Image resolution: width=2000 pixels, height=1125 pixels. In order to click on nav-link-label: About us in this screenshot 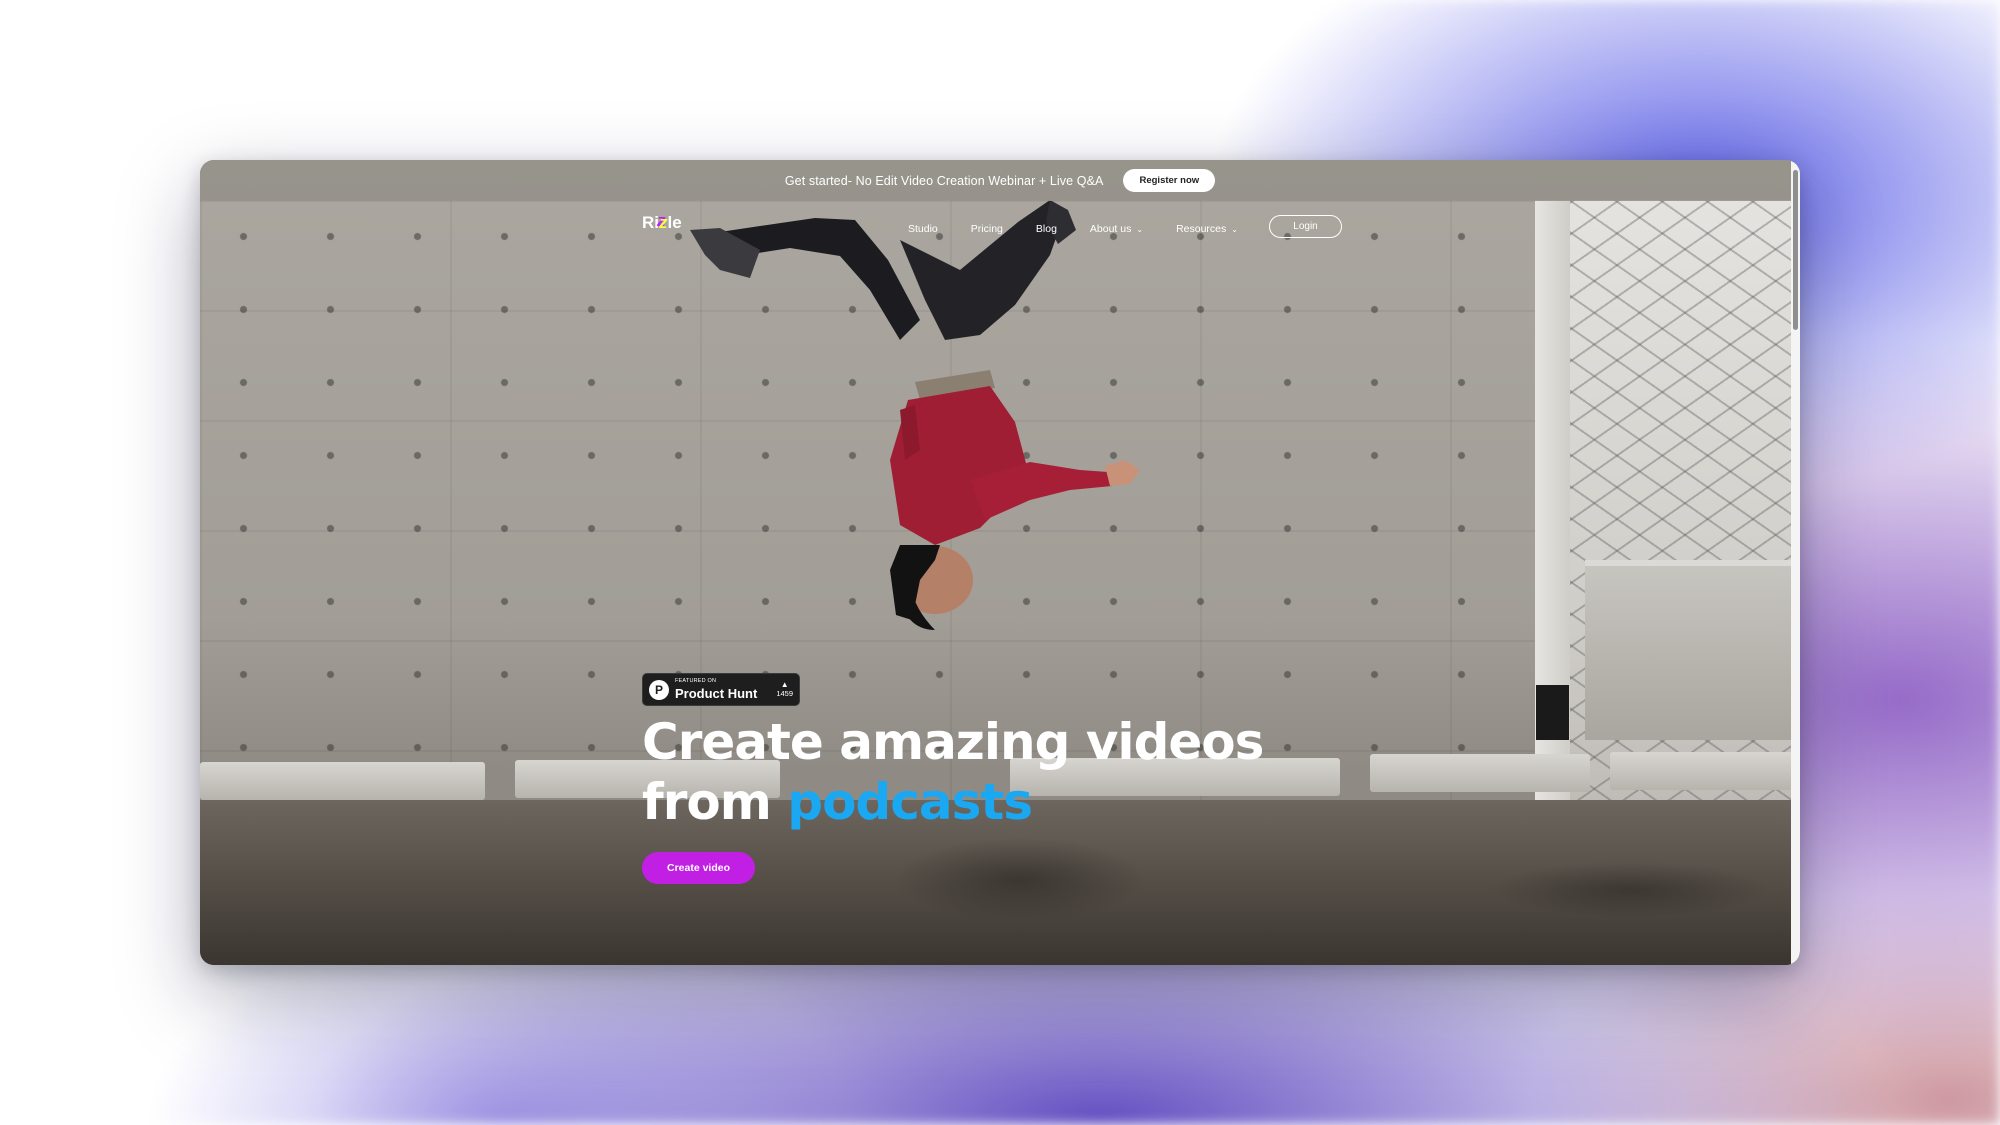, I will do `click(1110, 229)`.